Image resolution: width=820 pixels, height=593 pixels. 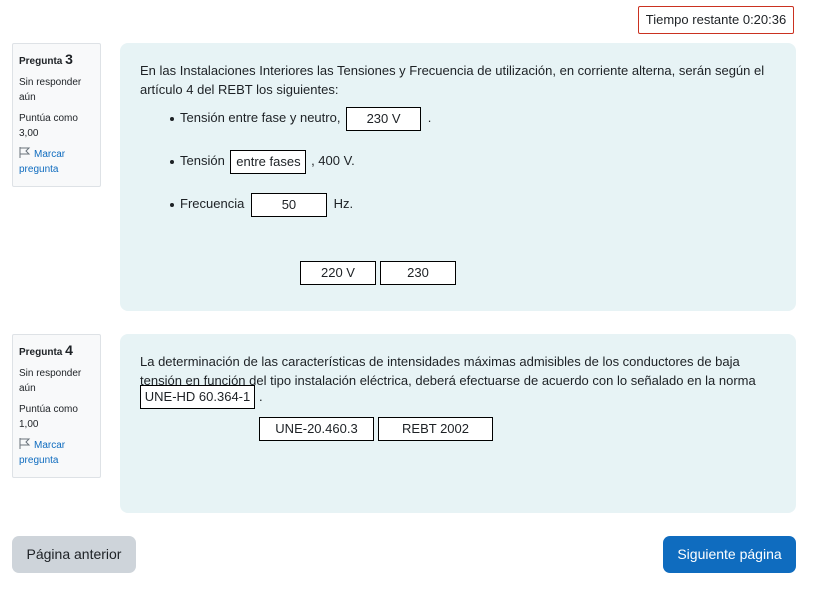 I want to click on blank-after-text: , 400 V., so click(x=333, y=160).